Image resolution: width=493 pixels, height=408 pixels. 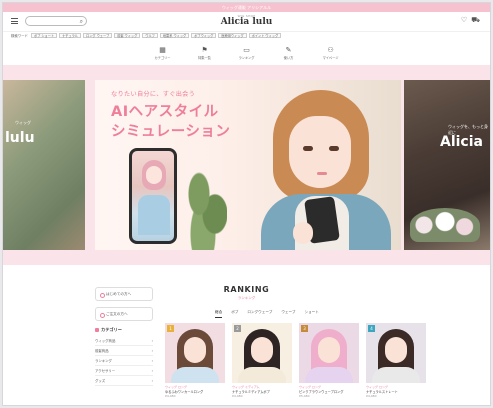 What do you see at coordinates (162, 50) in the screenshot?
I see `nav-icon: ▦` at bounding box center [162, 50].